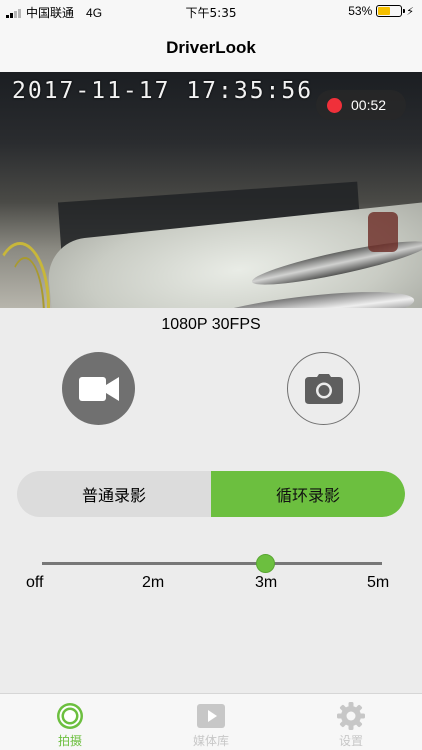  I want to click on mode-normal-record: 普通录影, so click(114, 494).